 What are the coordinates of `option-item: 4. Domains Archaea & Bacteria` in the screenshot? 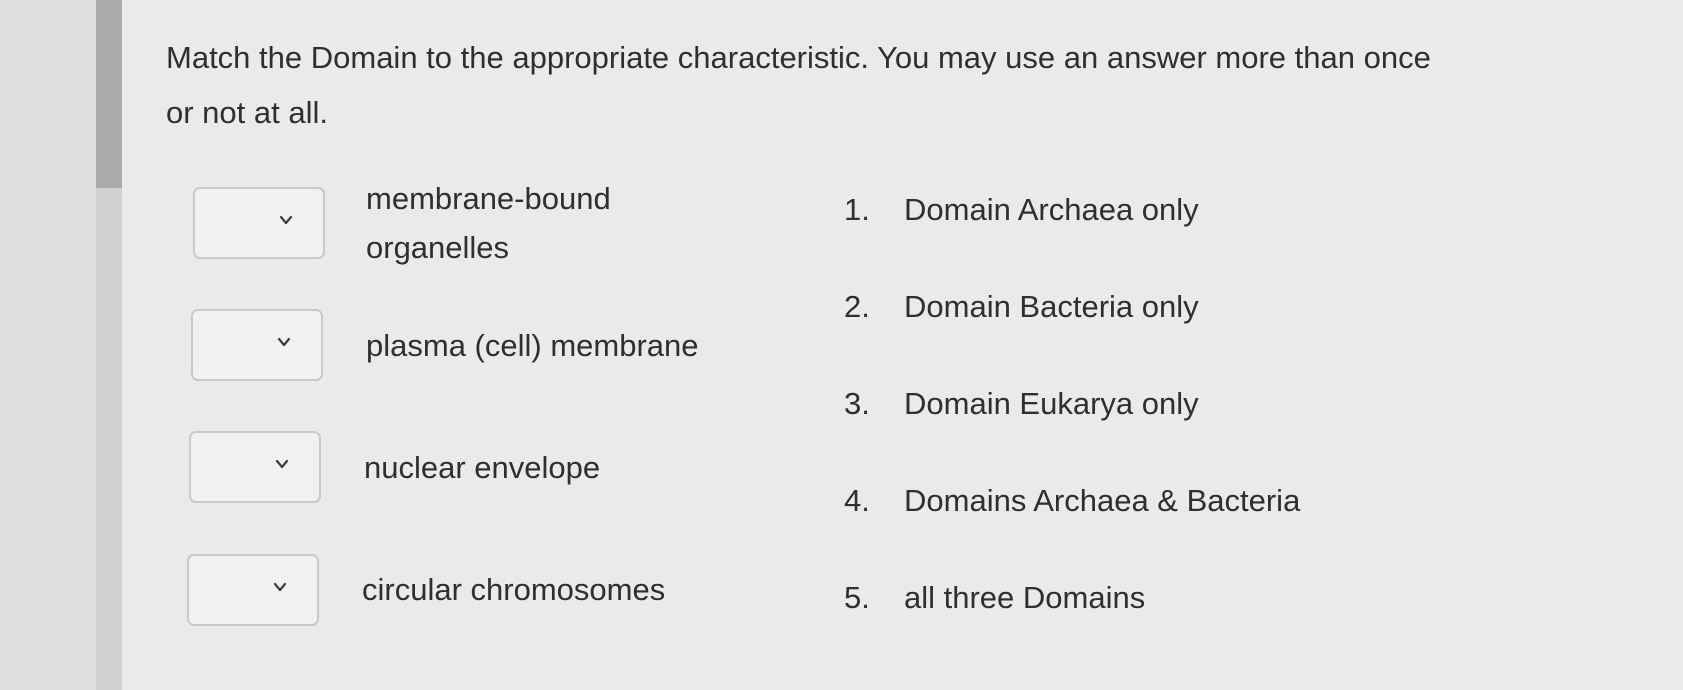 It's located at (1072, 501).